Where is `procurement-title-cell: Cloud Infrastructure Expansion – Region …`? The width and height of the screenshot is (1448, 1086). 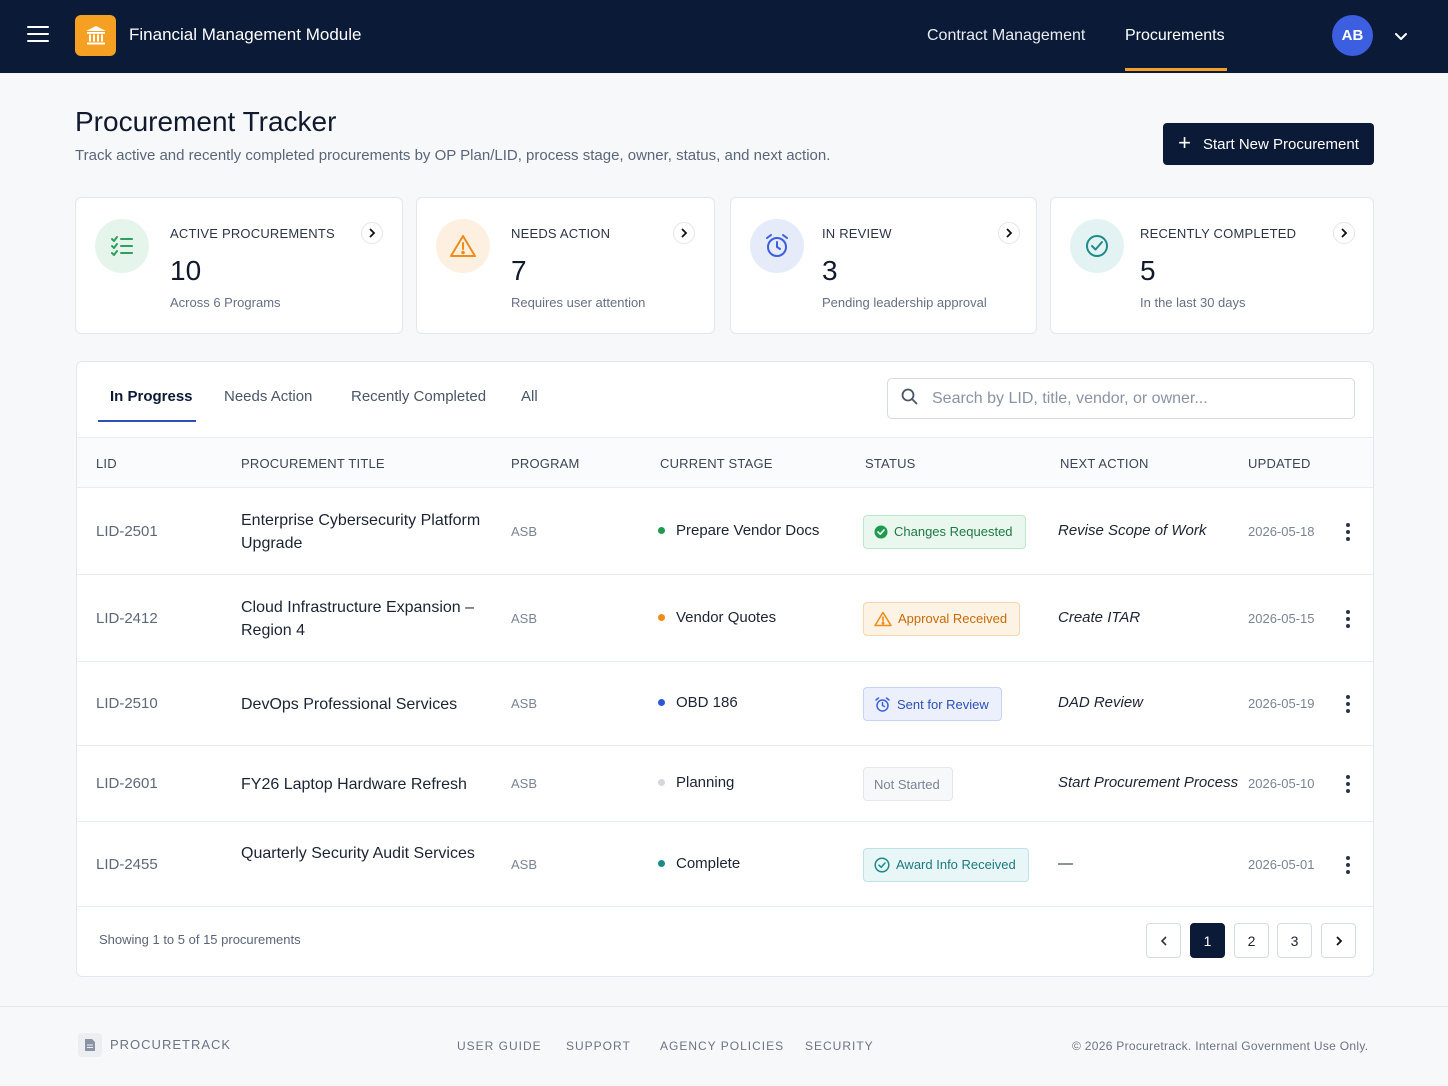
procurement-title-cell: Cloud Infrastructure Expansion – Region … is located at coordinates (366, 619).